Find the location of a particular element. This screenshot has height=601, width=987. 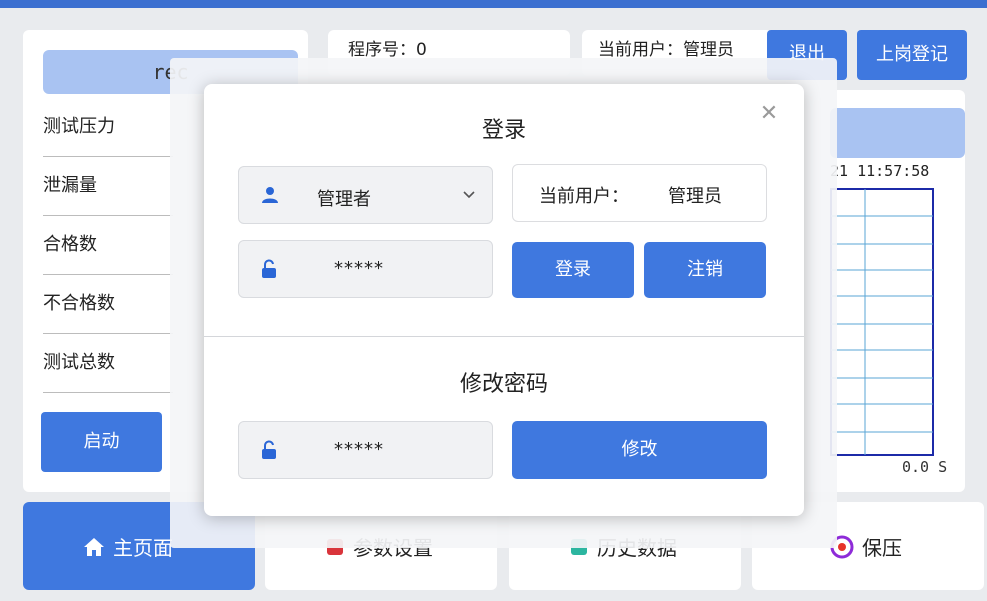

new-password-field: ***** is located at coordinates (365, 450).